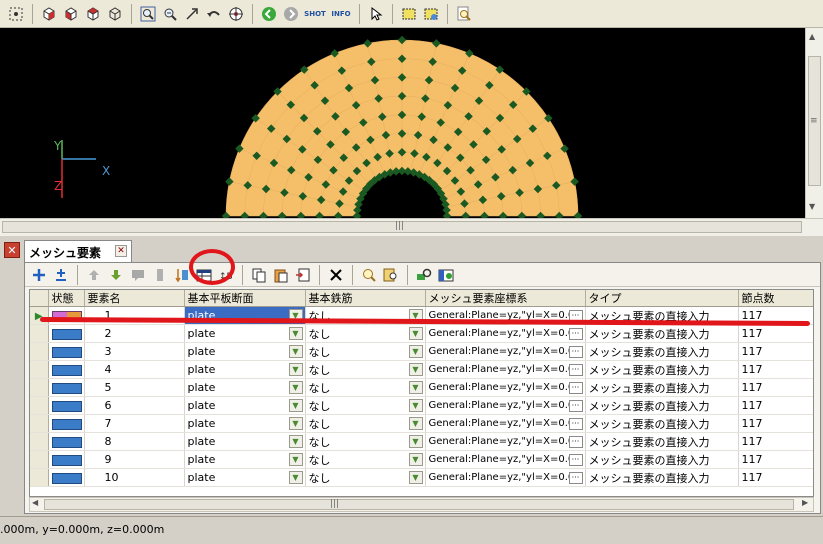 Image resolution: width=823 pixels, height=544 pixels. I want to click on pointer-icon, so click(376, 14).